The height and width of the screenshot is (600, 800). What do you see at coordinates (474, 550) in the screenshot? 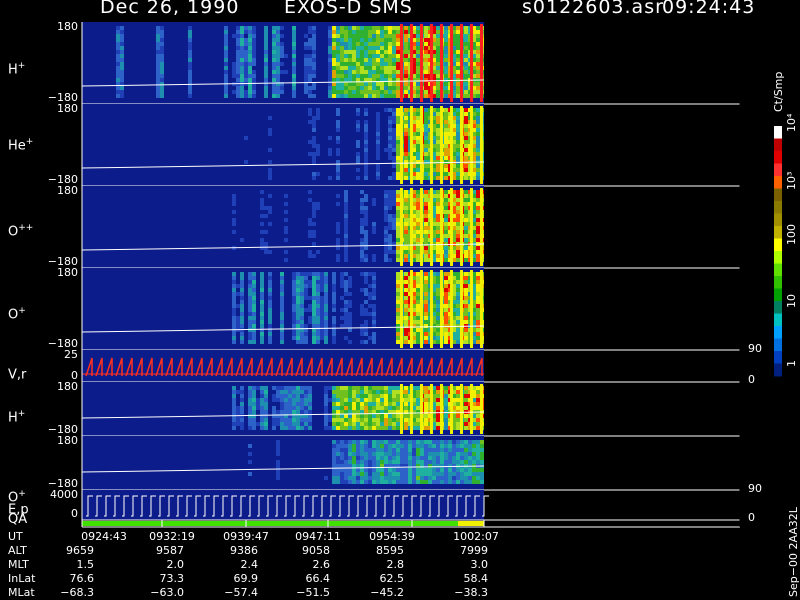
I see `ephem-value: 7999` at bounding box center [474, 550].